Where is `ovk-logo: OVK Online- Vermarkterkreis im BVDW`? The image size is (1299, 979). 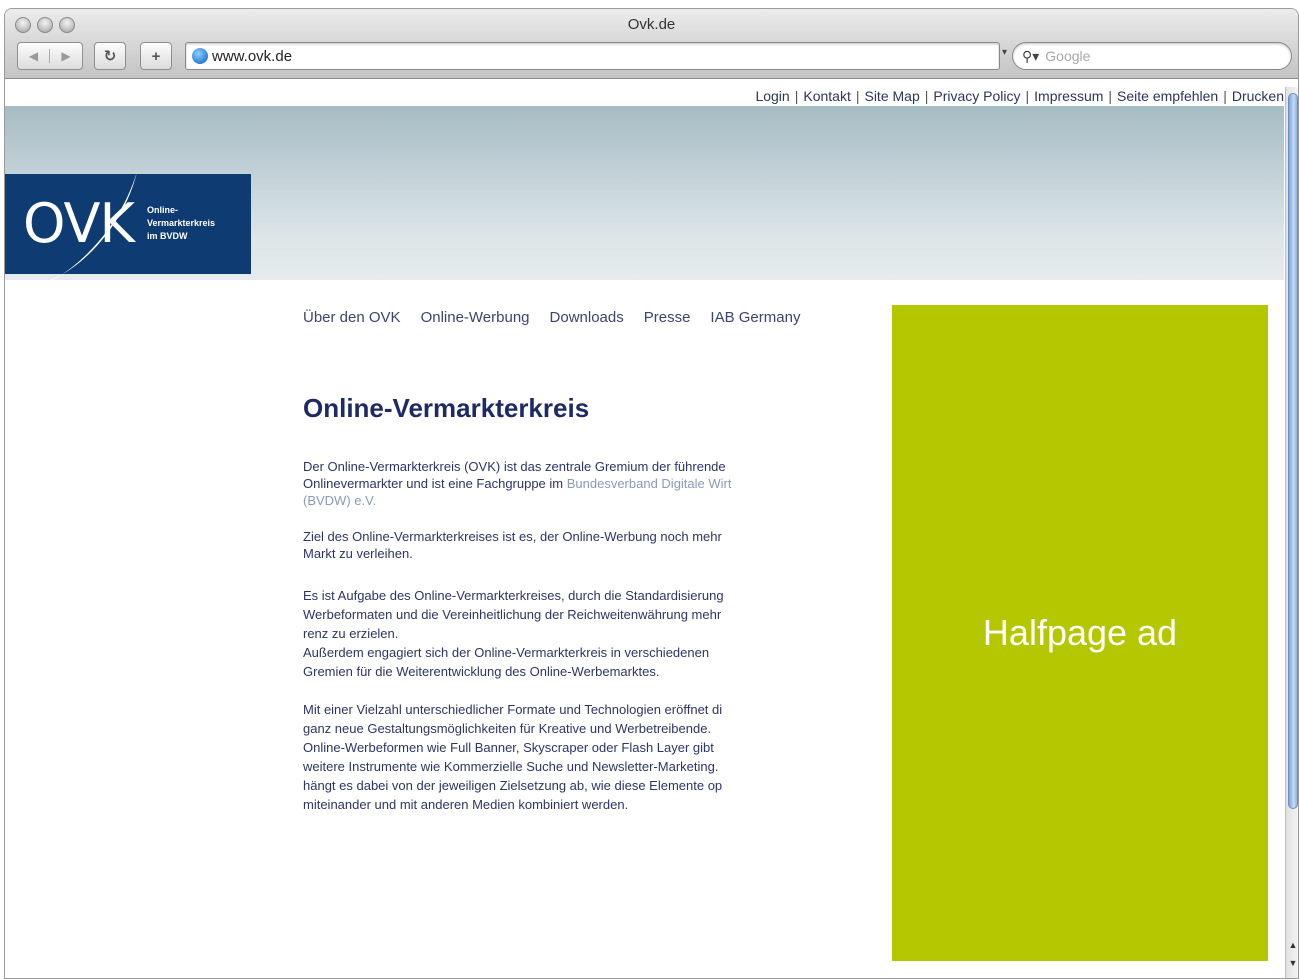
ovk-logo: OVK Online- Vermarkterkreis im BVDW is located at coordinates (128, 229).